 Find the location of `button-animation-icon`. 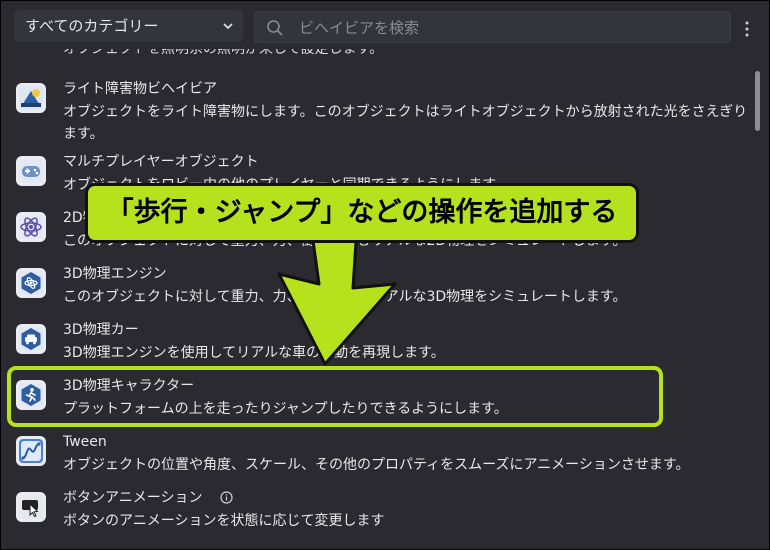

button-animation-icon is located at coordinates (31, 507).